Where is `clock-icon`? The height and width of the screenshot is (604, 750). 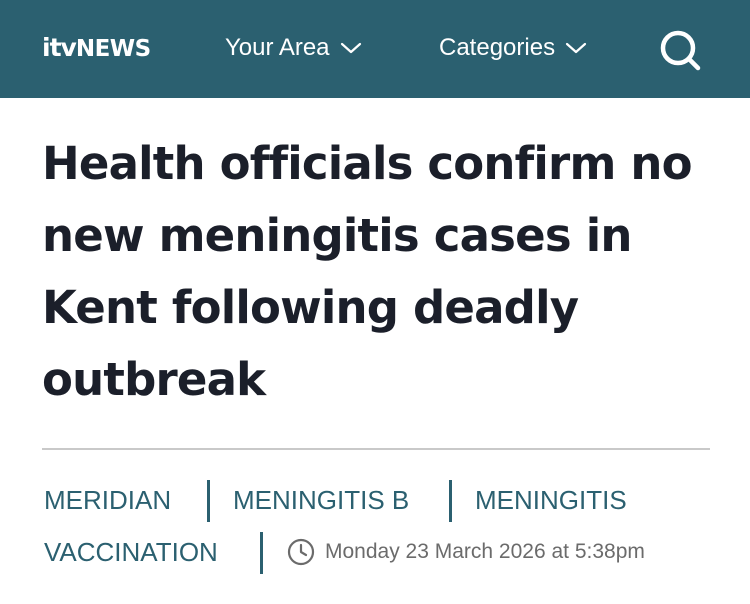 clock-icon is located at coordinates (301, 552).